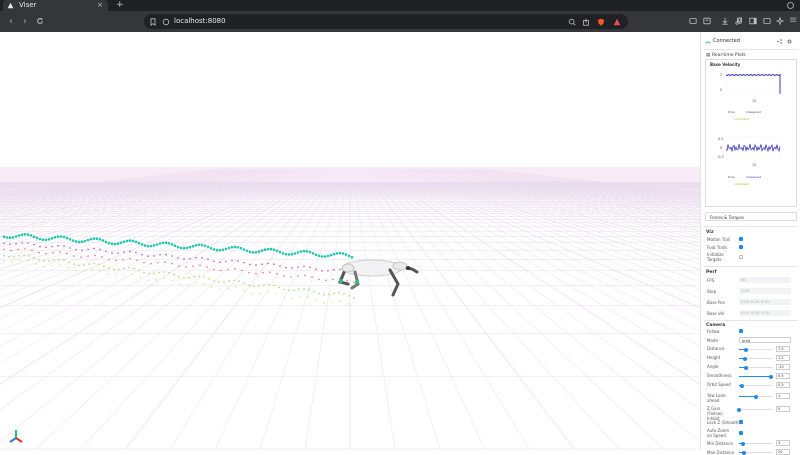 The width and height of the screenshot is (800, 455). I want to click on motion-trail-label: Motion Trail, so click(719, 239).